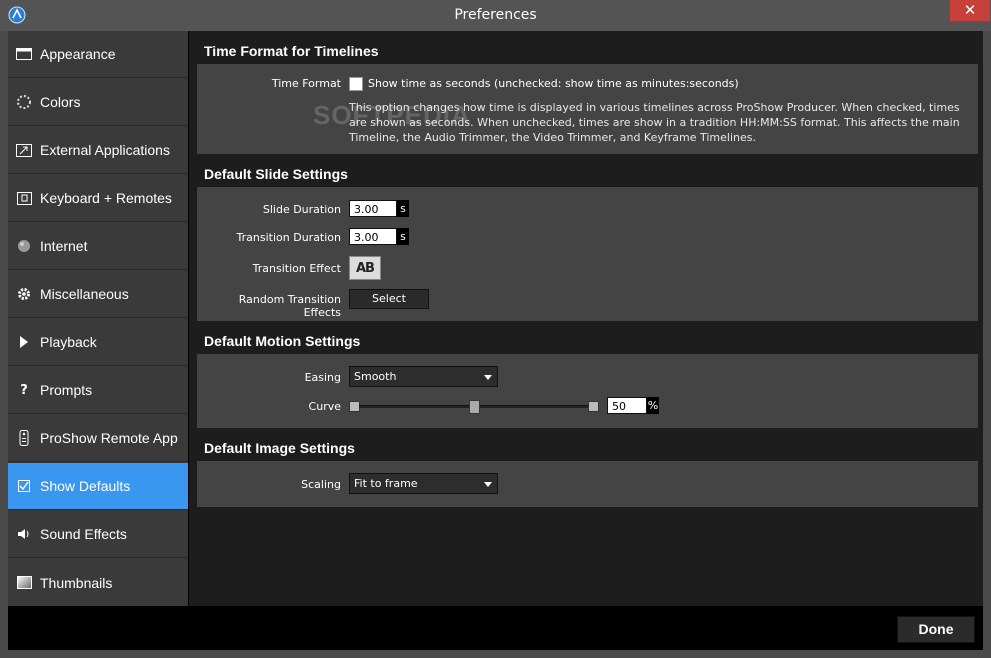 Image resolution: width=991 pixels, height=658 pixels. What do you see at coordinates (627, 405) in the screenshot?
I see `curve-value-input: 50` at bounding box center [627, 405].